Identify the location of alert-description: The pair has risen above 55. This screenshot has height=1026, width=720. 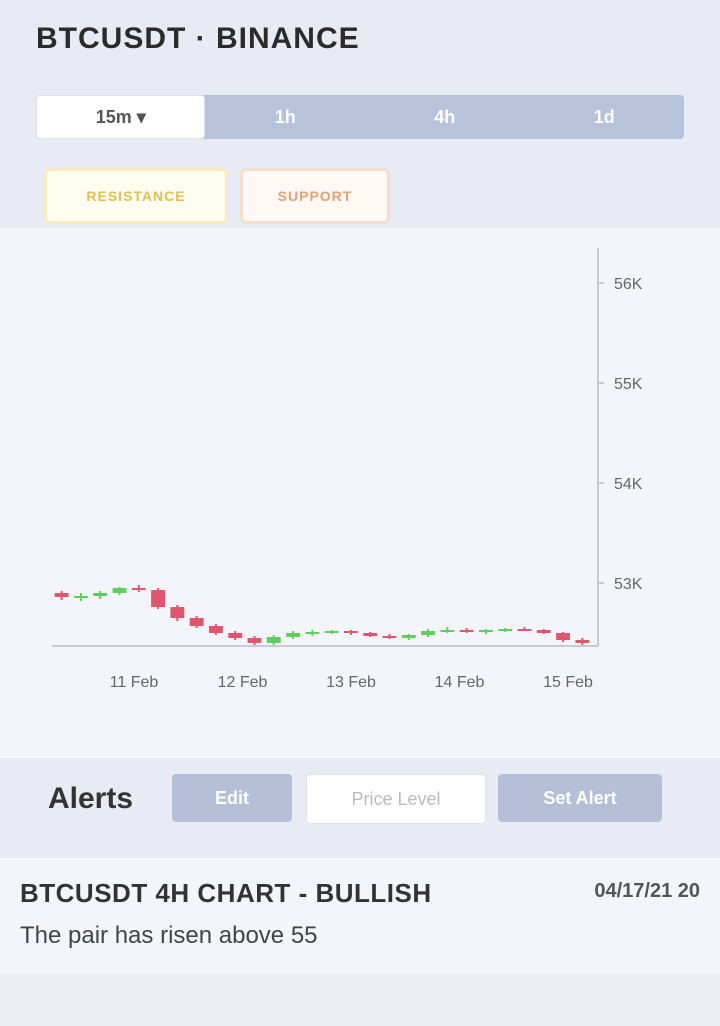
(169, 935).